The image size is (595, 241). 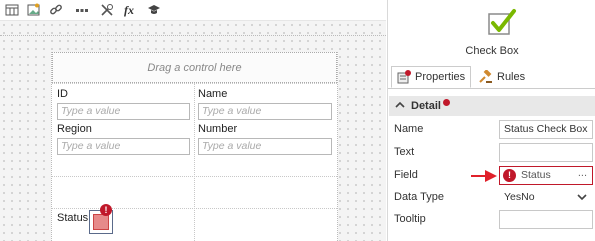 What do you see at coordinates (491, 153) in the screenshot?
I see `property-row-text: Text` at bounding box center [491, 153].